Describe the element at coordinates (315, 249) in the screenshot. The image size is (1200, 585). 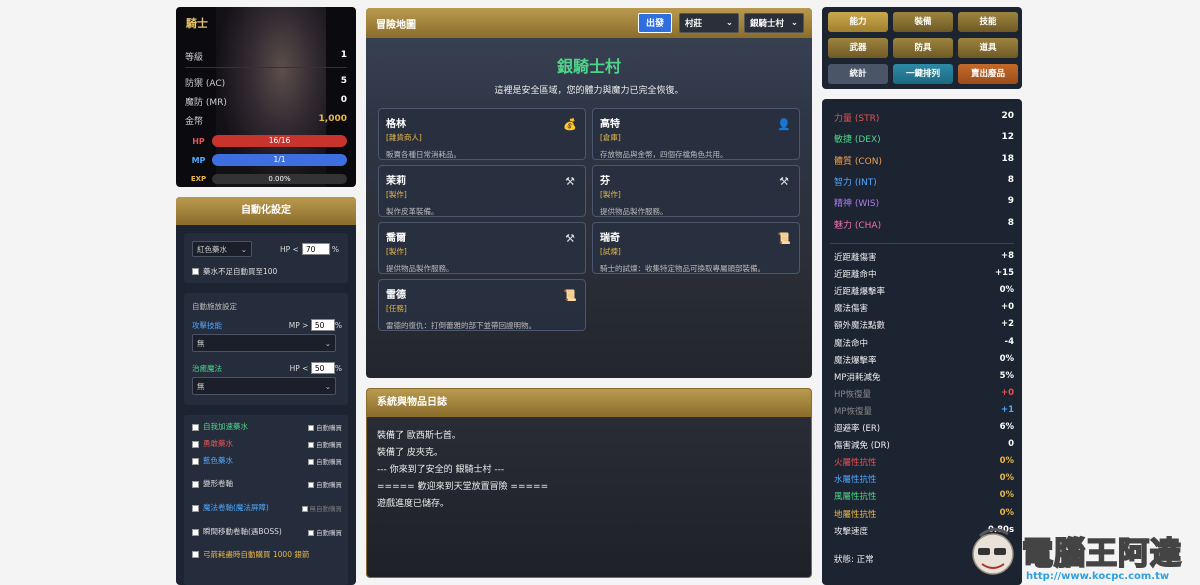
I see `hp-threshold-input: 70` at that location.